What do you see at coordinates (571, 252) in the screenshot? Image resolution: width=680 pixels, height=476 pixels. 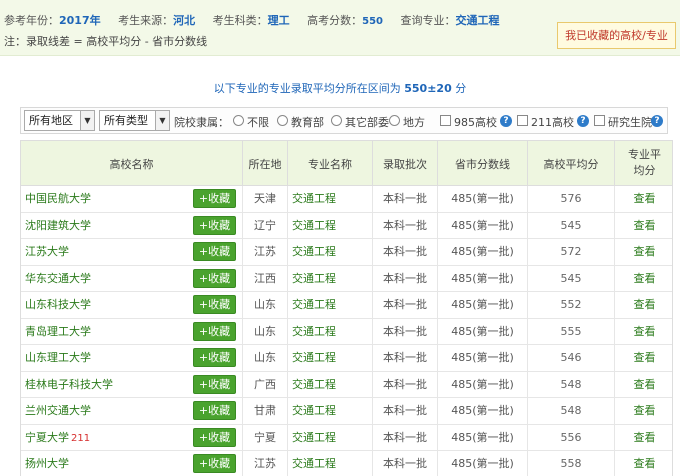 I see `school-avg-cell: 572` at bounding box center [571, 252].